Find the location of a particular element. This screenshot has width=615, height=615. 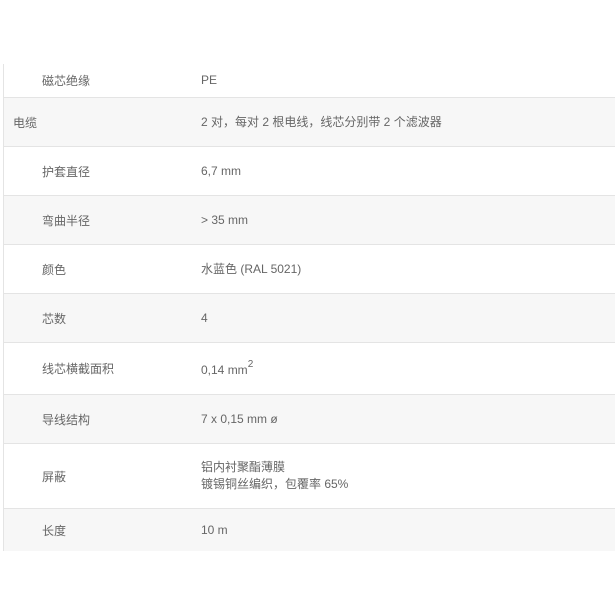

spec-row-cross-section: 线芯横截面积 0,14 mm2 is located at coordinates (309, 369).